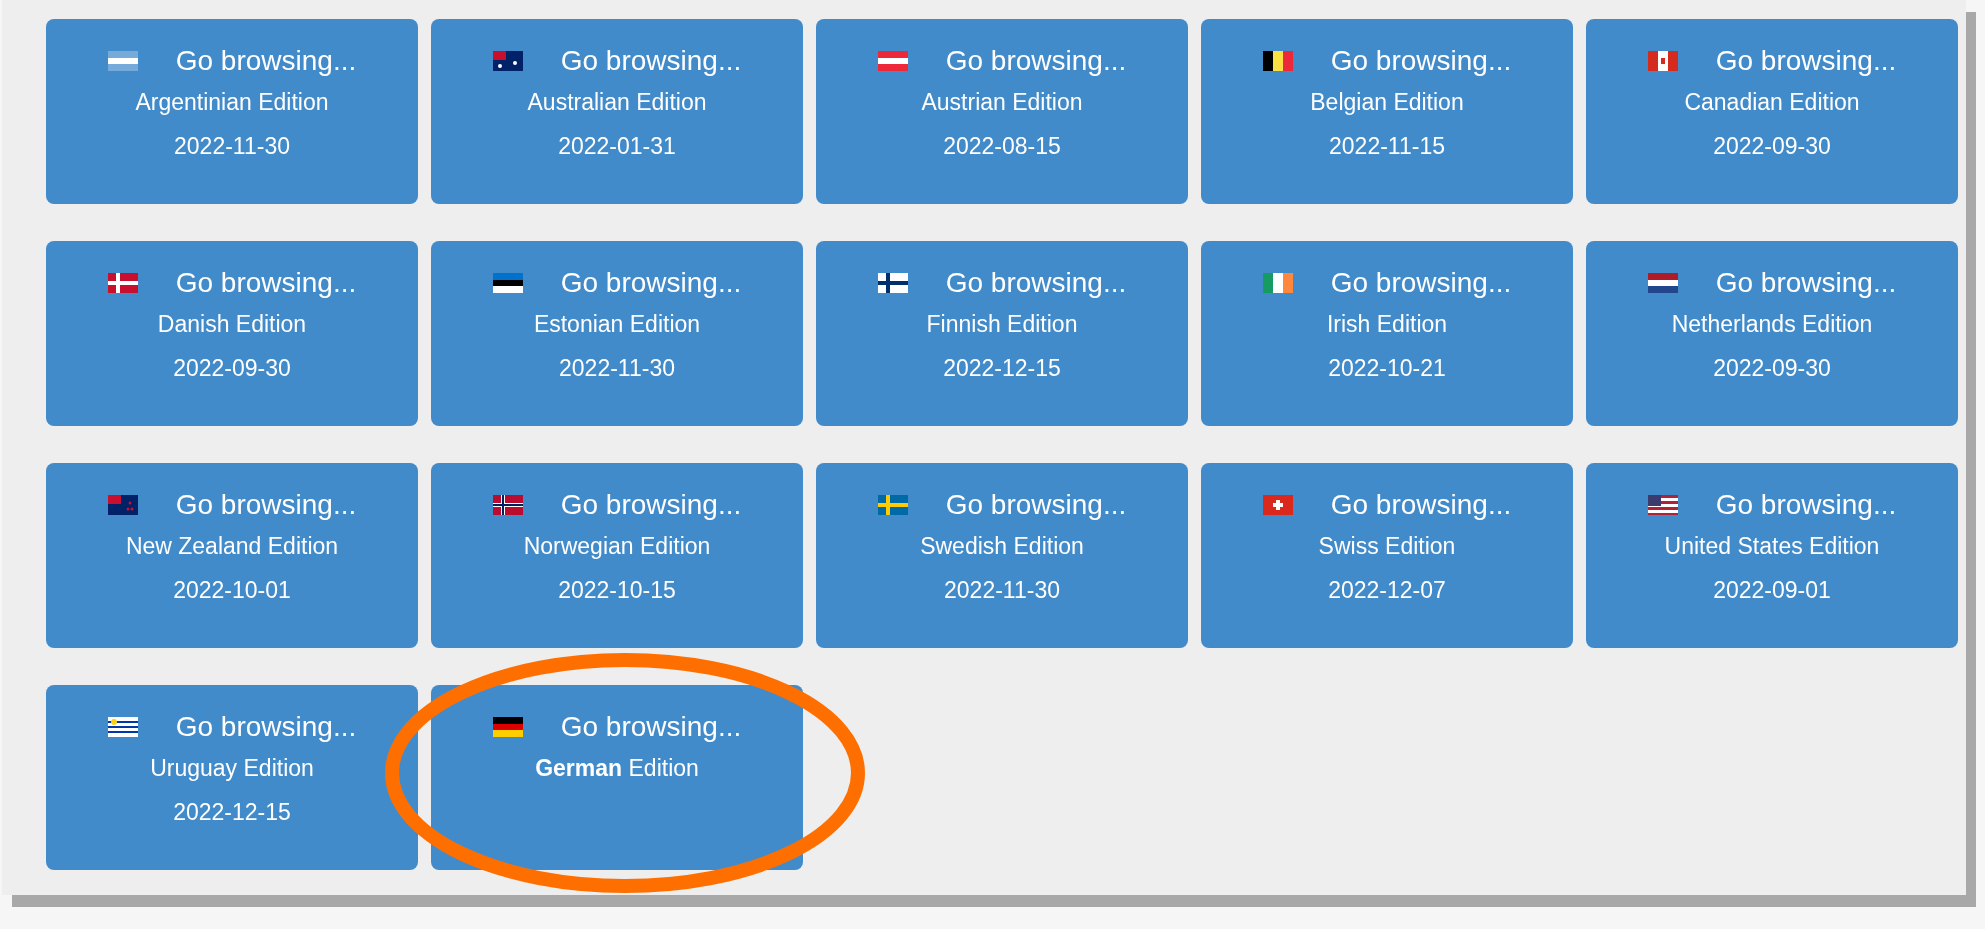 The width and height of the screenshot is (1985, 929). I want to click on edition-card: Go browsing... Danish Edition 2022-09-30, so click(232, 333).